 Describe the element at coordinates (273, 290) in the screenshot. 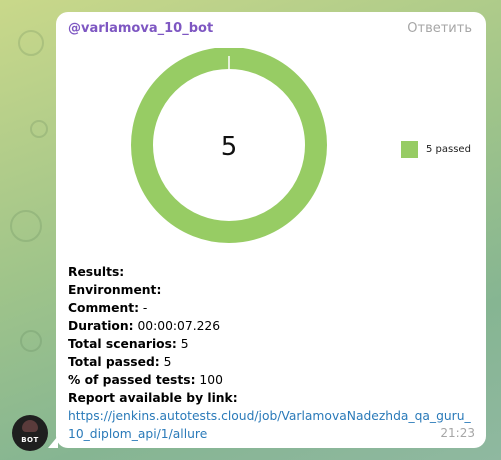

I see `environment-line: Environment:` at that location.